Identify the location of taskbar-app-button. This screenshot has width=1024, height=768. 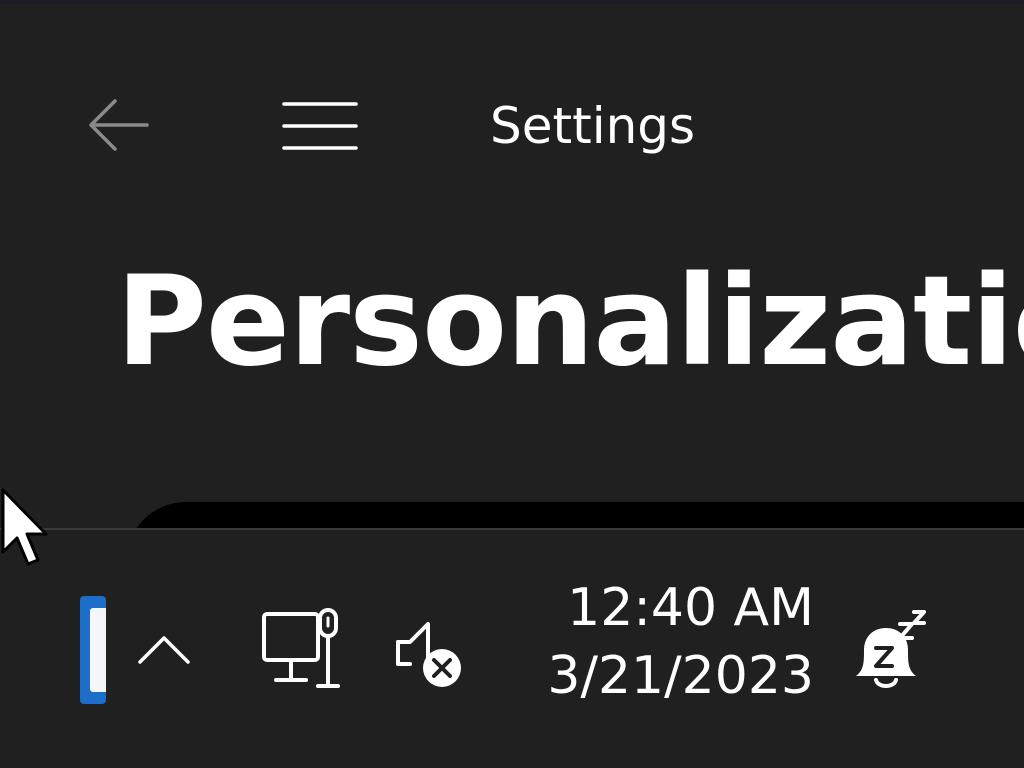
(93, 650).